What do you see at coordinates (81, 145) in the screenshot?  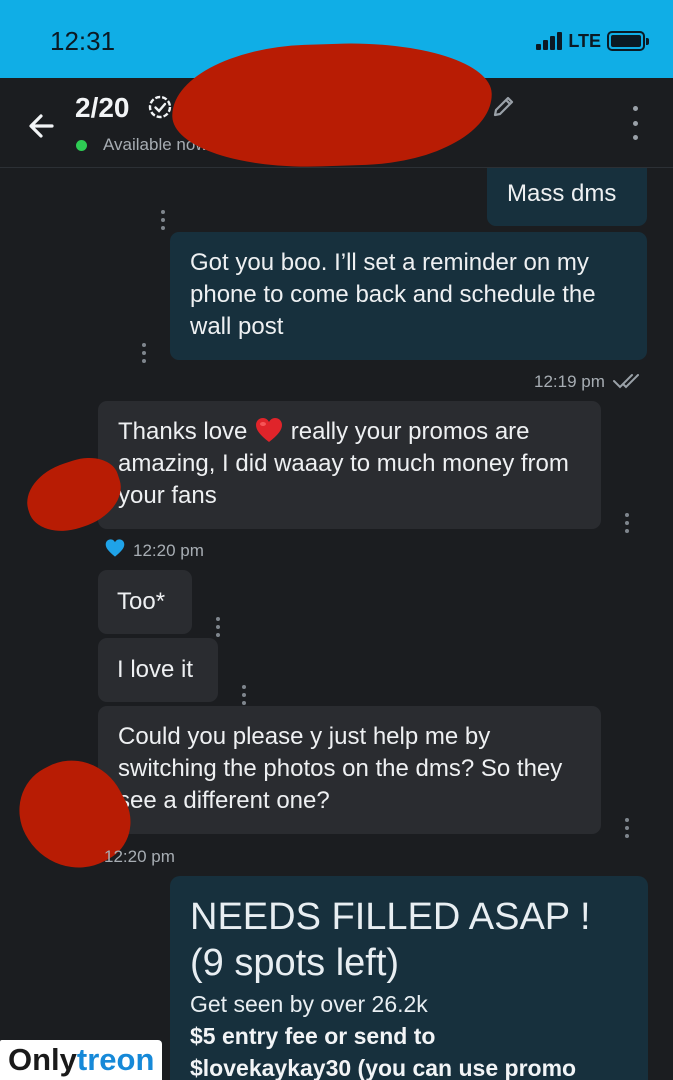 I see `online-indicator` at bounding box center [81, 145].